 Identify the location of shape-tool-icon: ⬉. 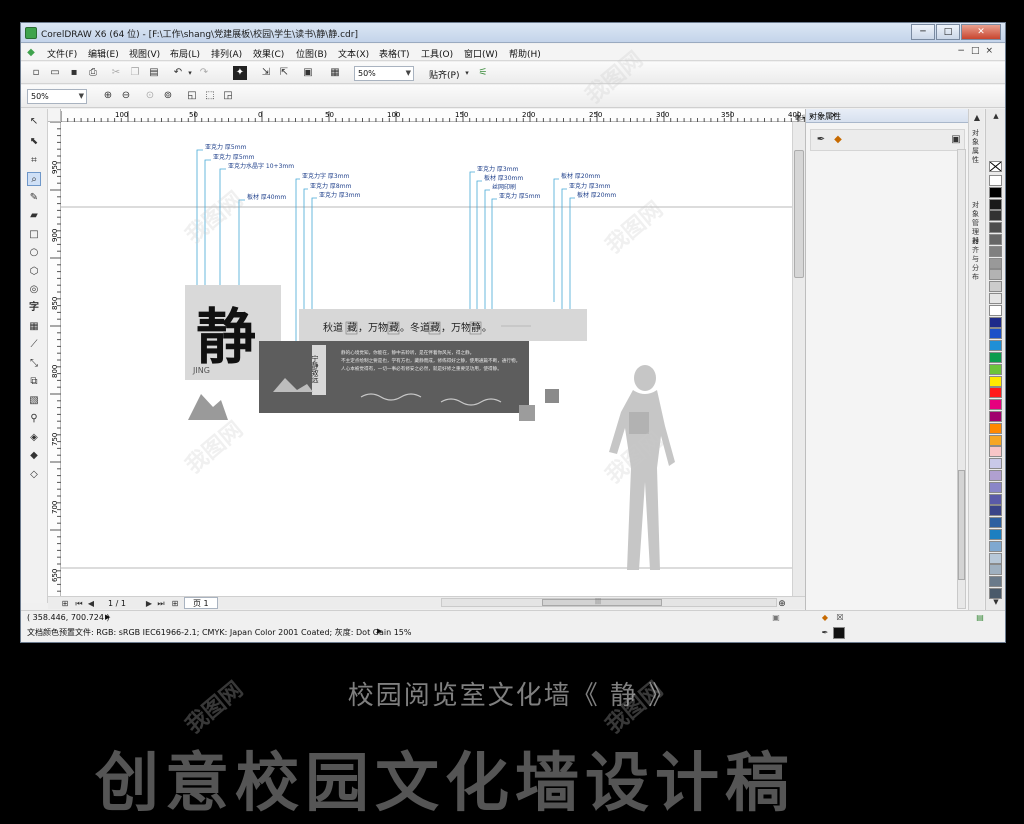
(34, 142).